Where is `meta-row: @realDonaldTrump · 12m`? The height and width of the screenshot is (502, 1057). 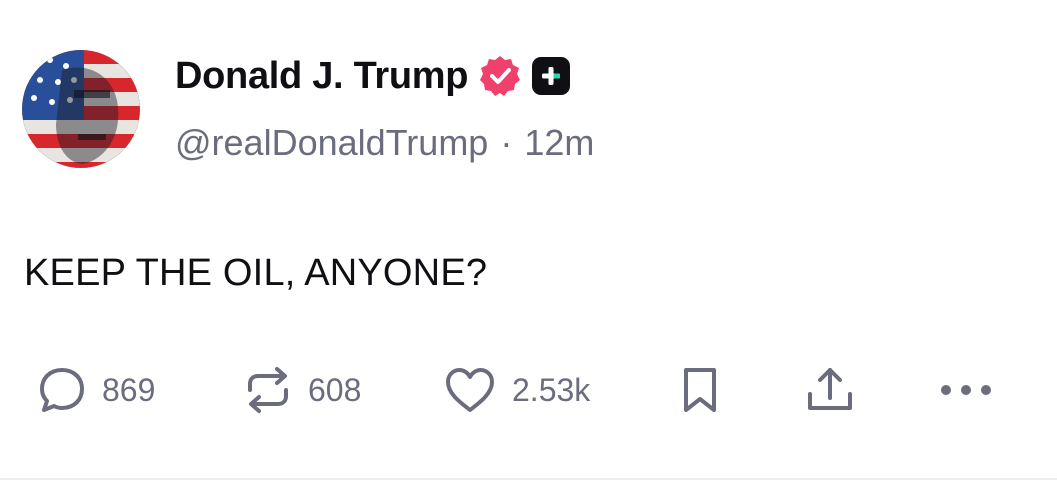
meta-row: @realDonaldTrump · 12m is located at coordinates (384, 143).